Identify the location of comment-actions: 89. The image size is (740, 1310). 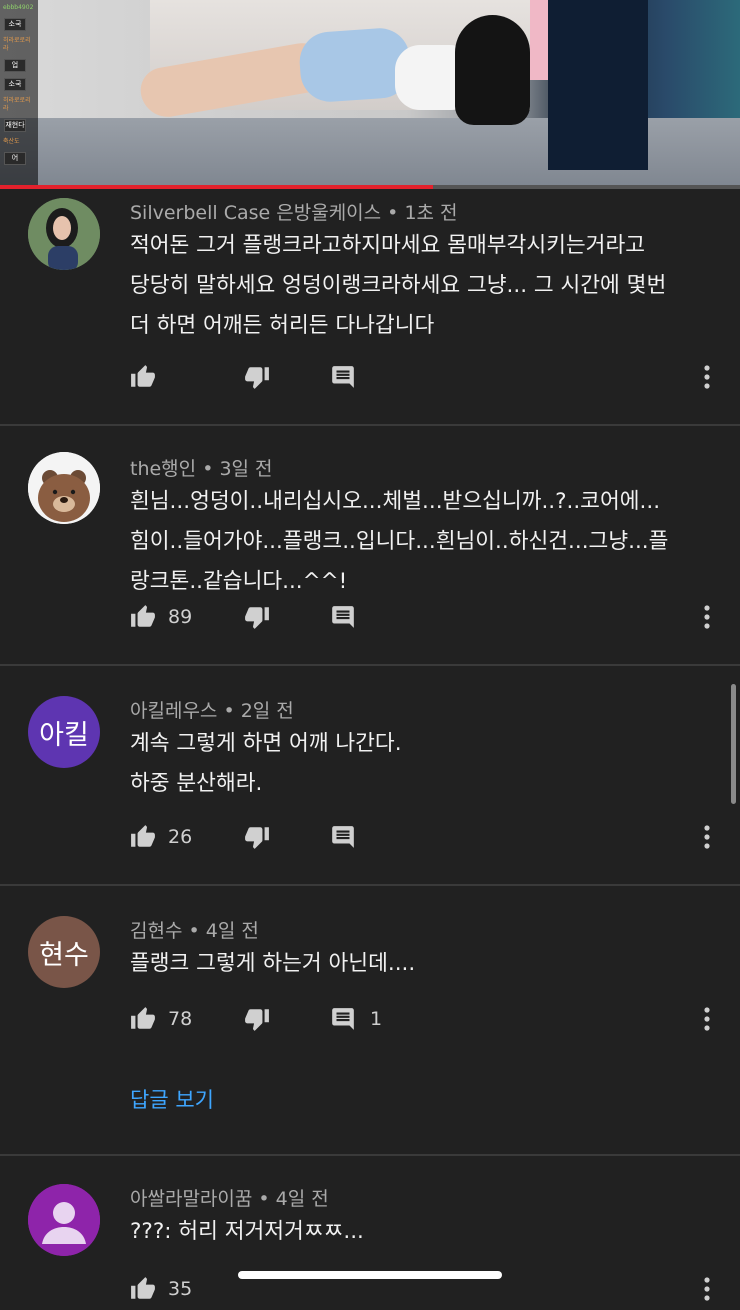
(370, 621).